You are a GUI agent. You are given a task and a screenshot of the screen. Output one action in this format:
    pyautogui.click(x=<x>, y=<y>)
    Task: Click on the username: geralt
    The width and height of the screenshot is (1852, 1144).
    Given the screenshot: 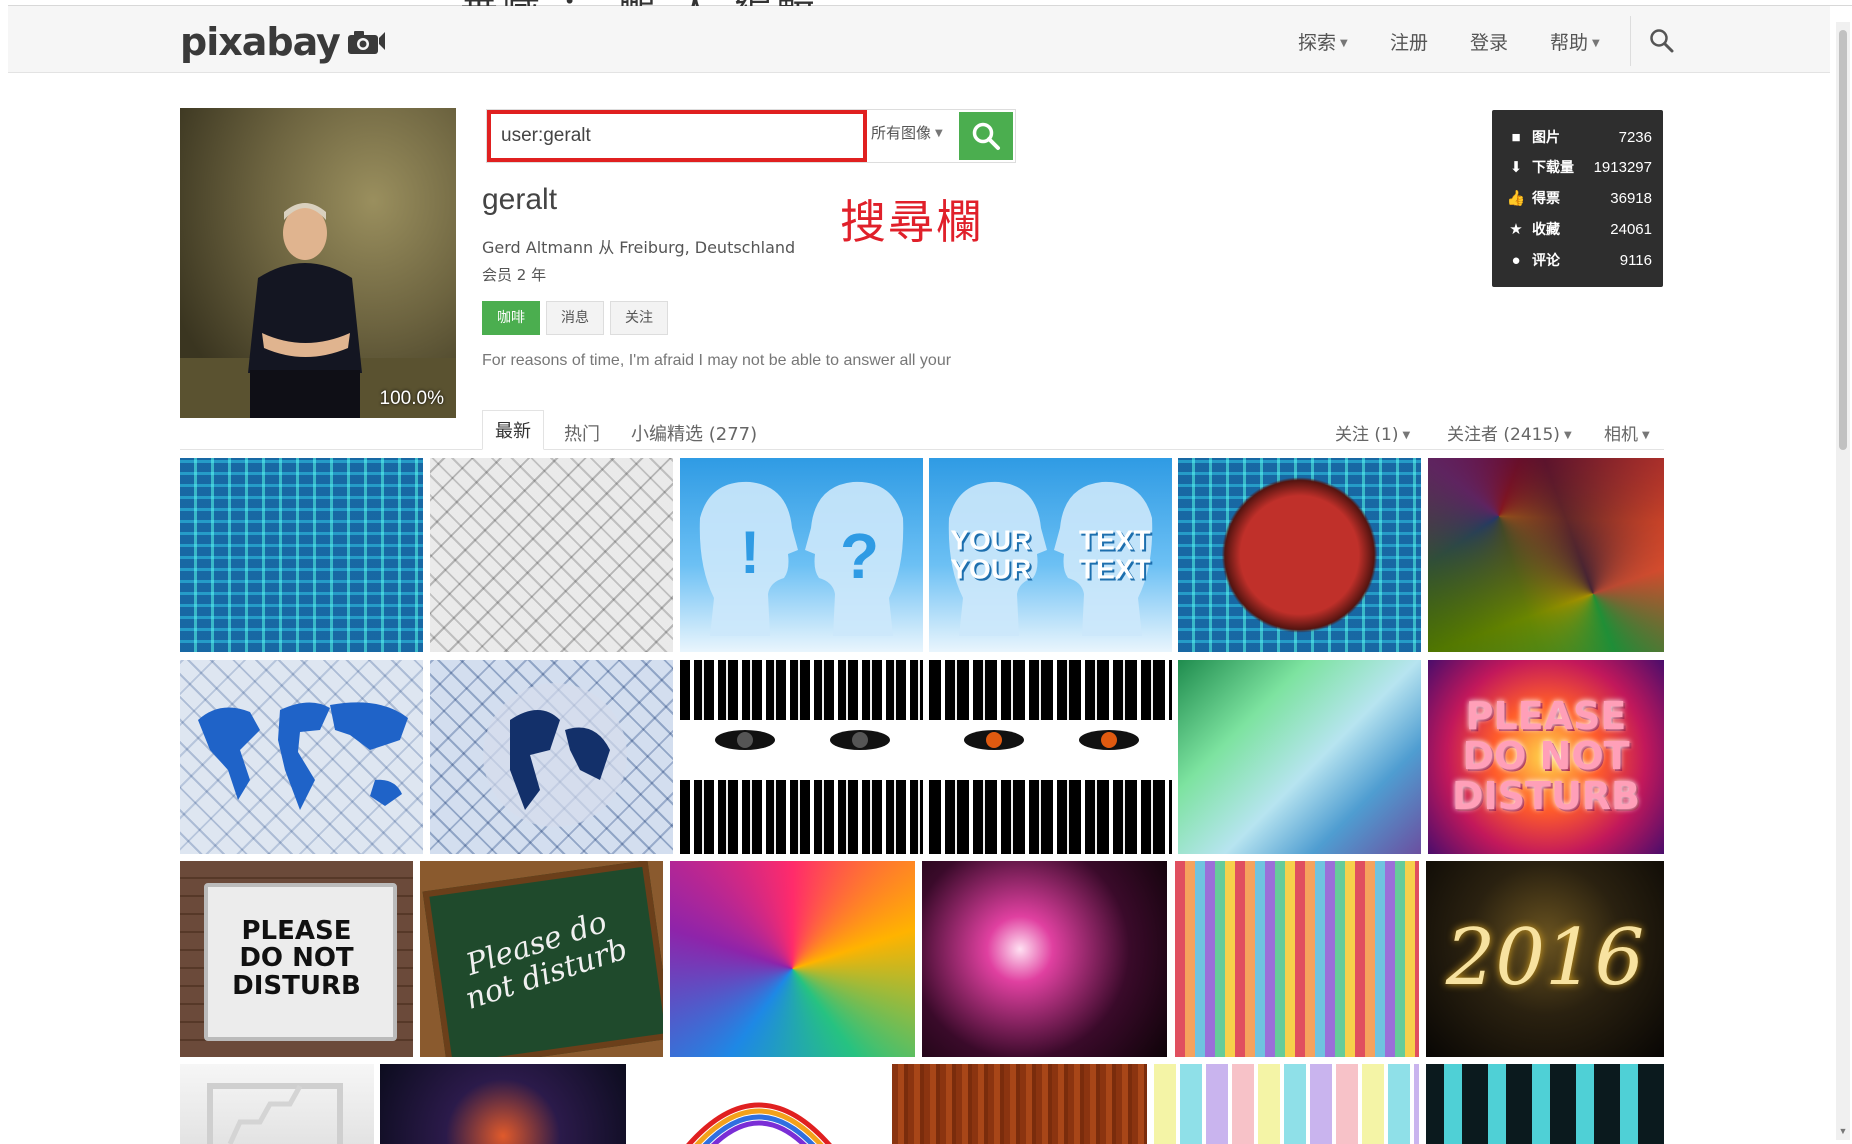 What is the action you would take?
    pyautogui.click(x=519, y=200)
    